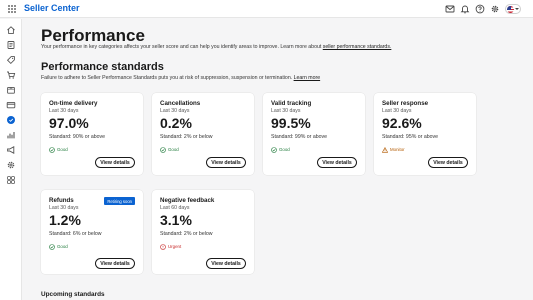 This screenshot has width=533, height=300. What do you see at coordinates (73, 294) in the screenshot?
I see `upcoming-standards-heading: Upcoming standards` at bounding box center [73, 294].